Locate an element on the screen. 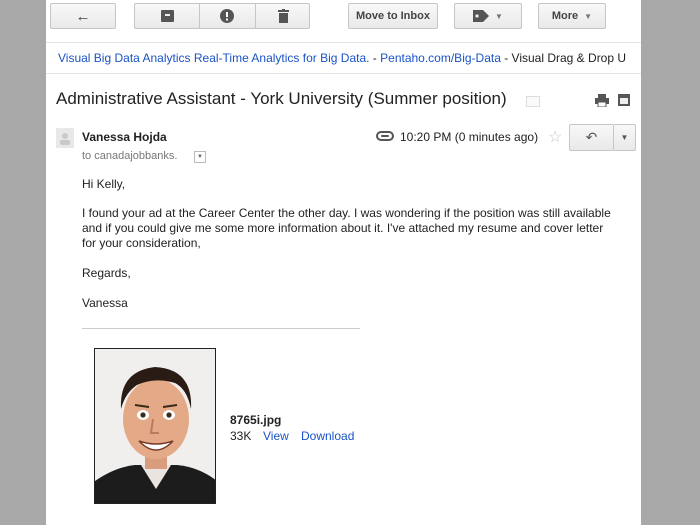 The height and width of the screenshot is (525, 700). reply-icon: ↶ is located at coordinates (591, 137).